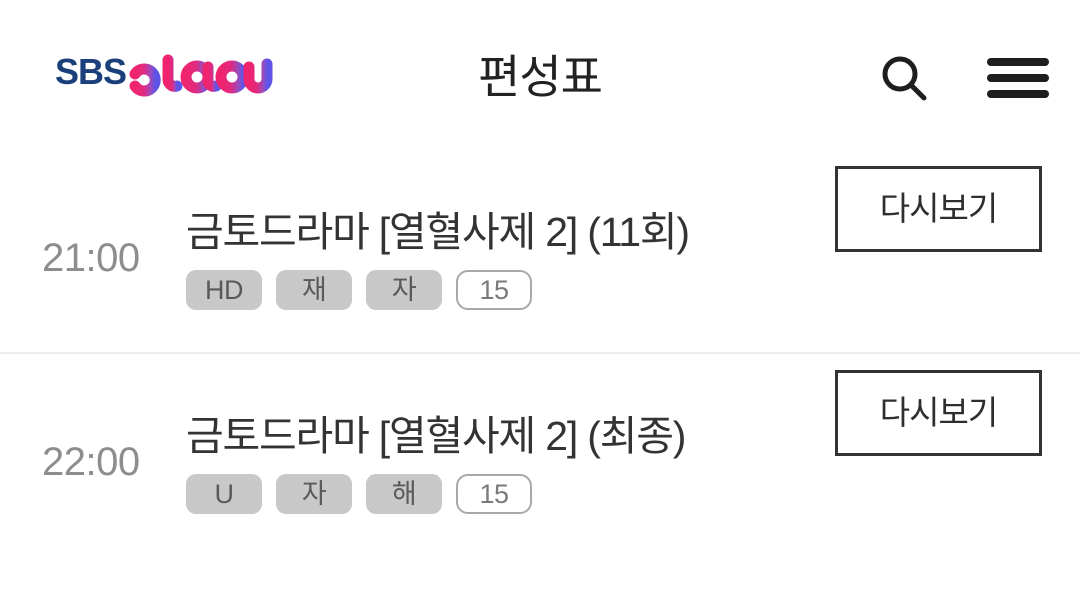 Image resolution: width=1080 pixels, height=610 pixels. Describe the element at coordinates (91, 462) in the screenshot. I see `program-time: 22:00` at that location.